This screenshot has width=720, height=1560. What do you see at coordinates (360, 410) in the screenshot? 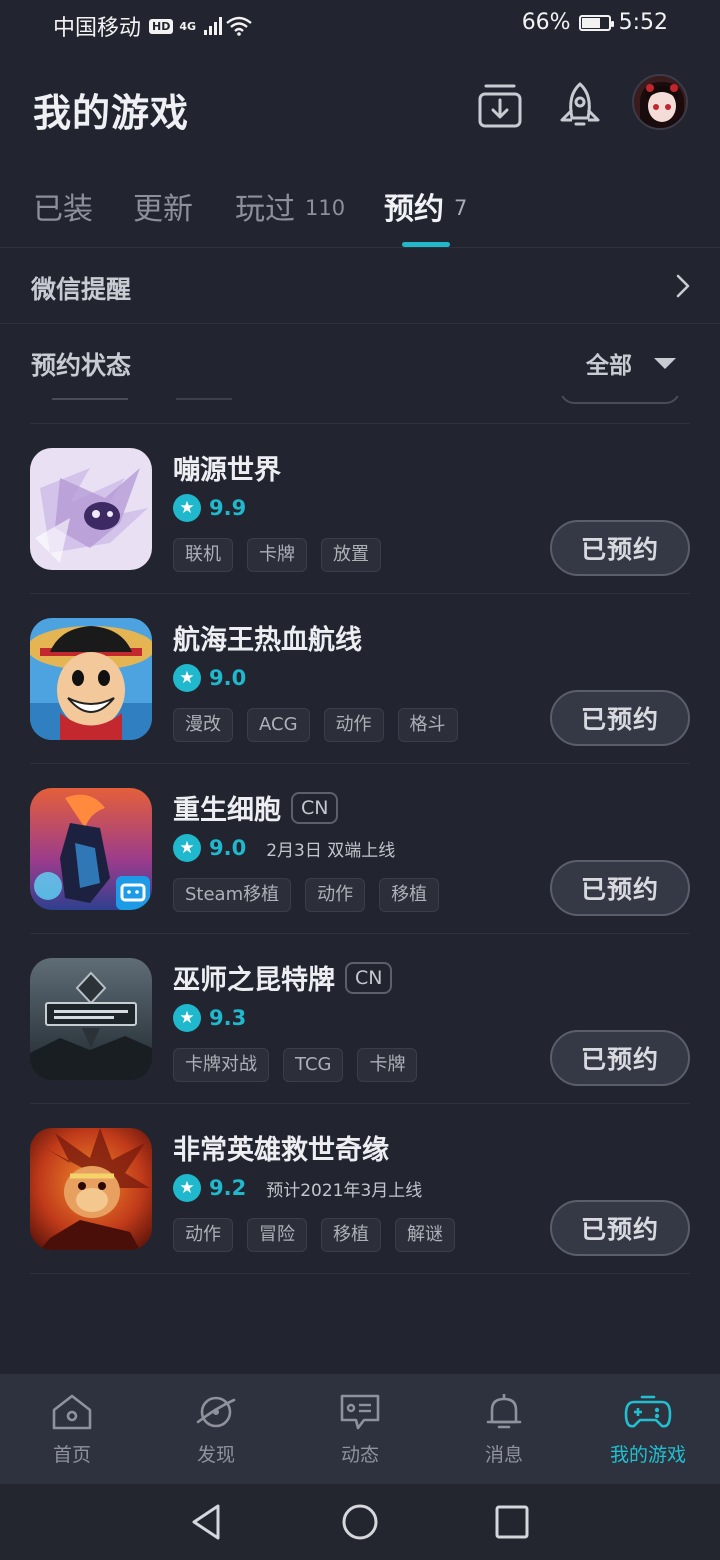
I see `partial-list-item` at bounding box center [360, 410].